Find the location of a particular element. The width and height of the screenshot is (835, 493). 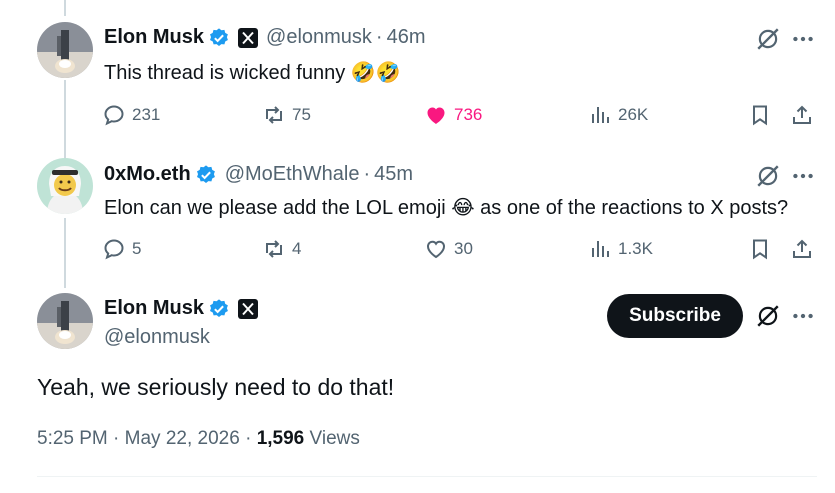

views-count: 1.3K is located at coordinates (635, 248).